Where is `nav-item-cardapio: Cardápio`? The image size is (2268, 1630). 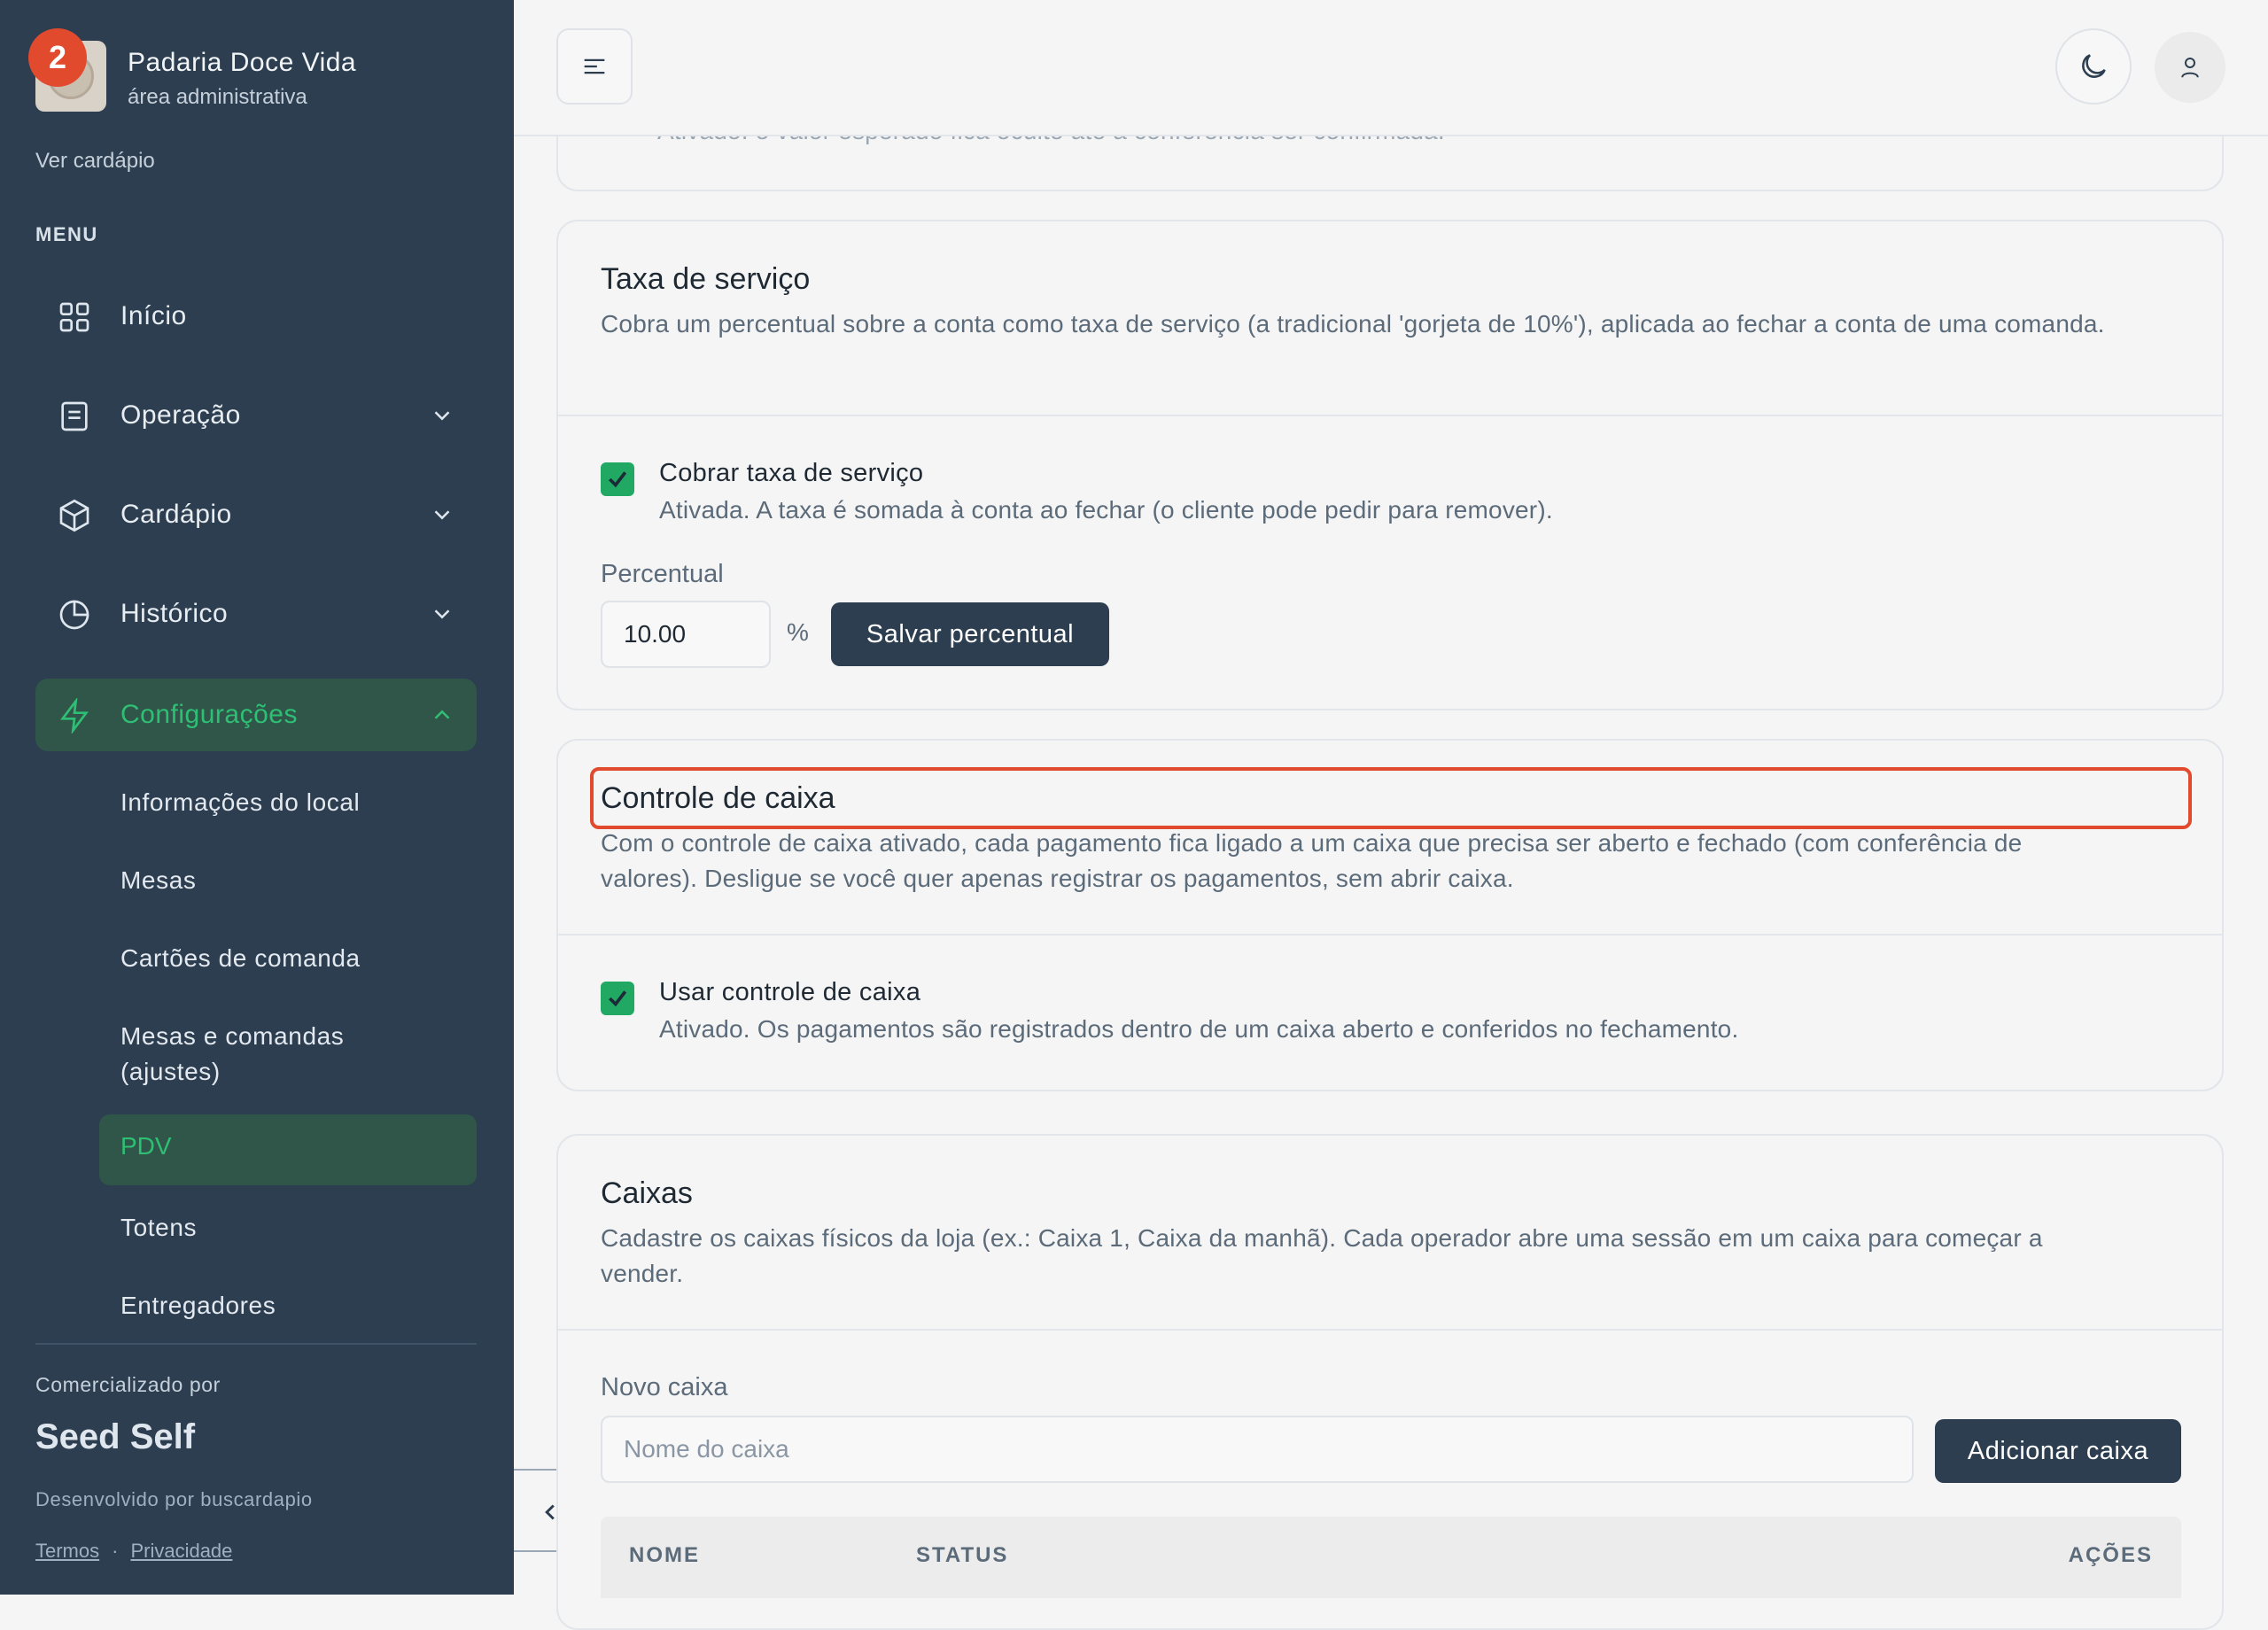
nav-item-cardapio: Cardápio is located at coordinates (256, 514).